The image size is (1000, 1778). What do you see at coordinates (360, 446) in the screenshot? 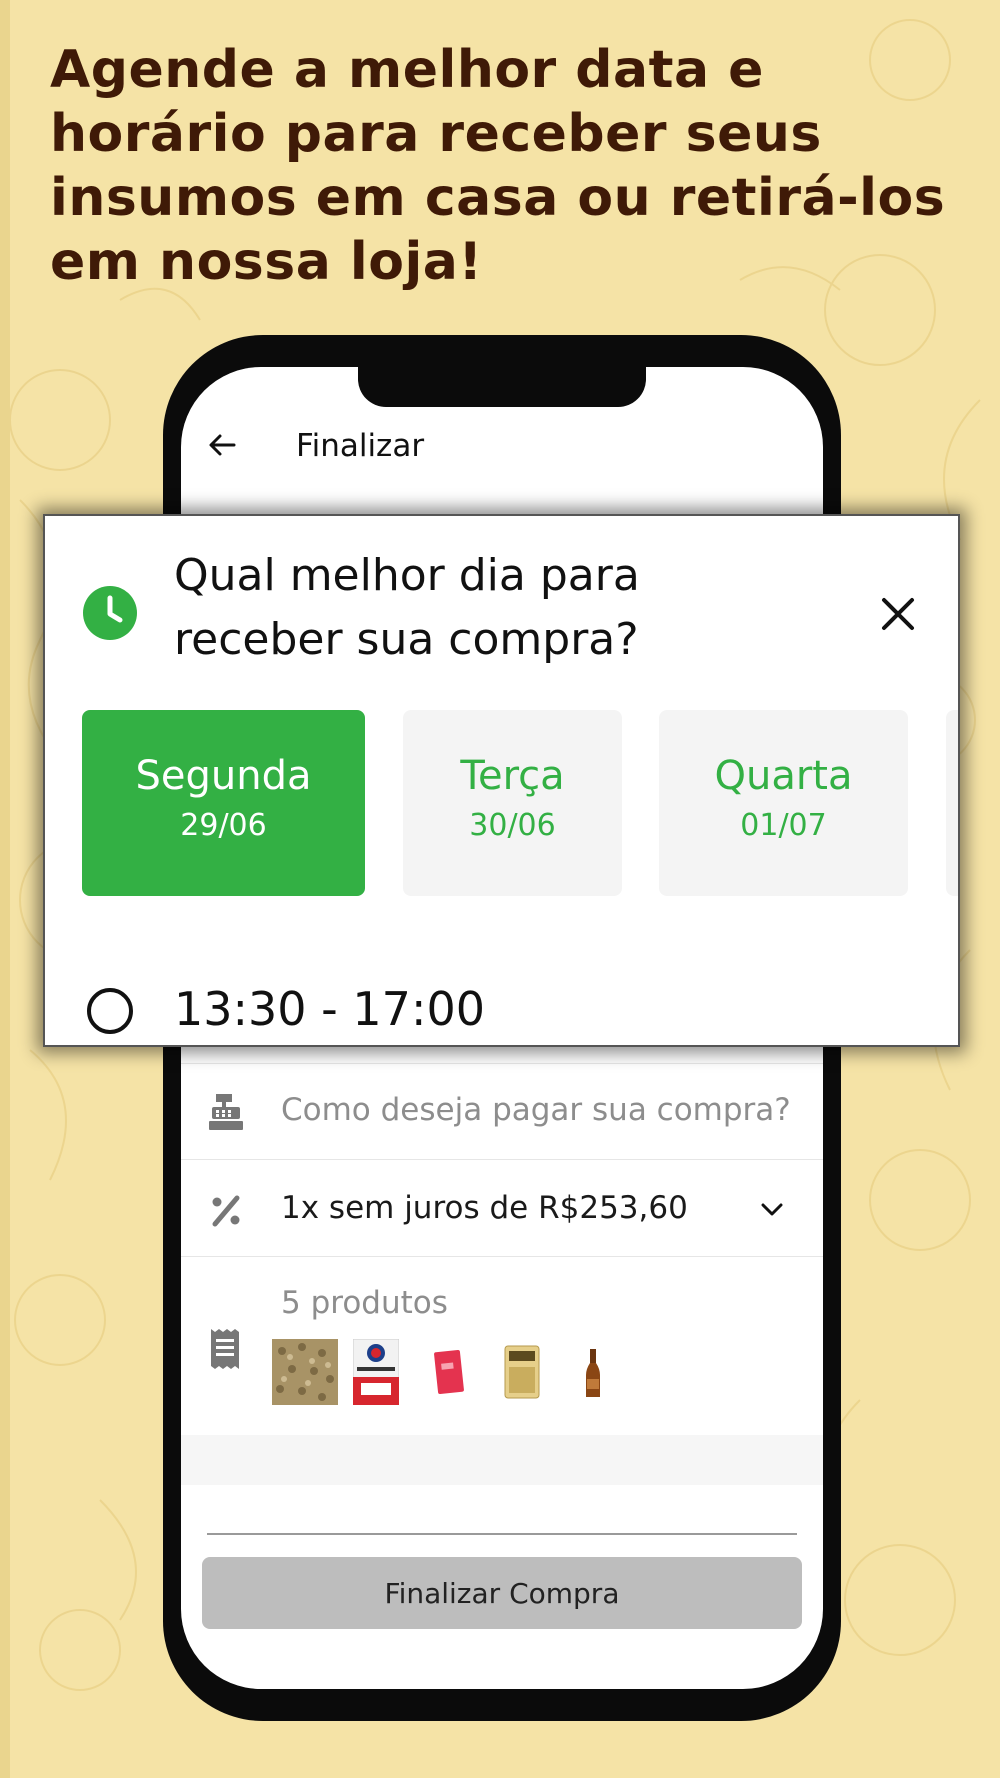
I see `page-title: Finalizar` at bounding box center [360, 446].